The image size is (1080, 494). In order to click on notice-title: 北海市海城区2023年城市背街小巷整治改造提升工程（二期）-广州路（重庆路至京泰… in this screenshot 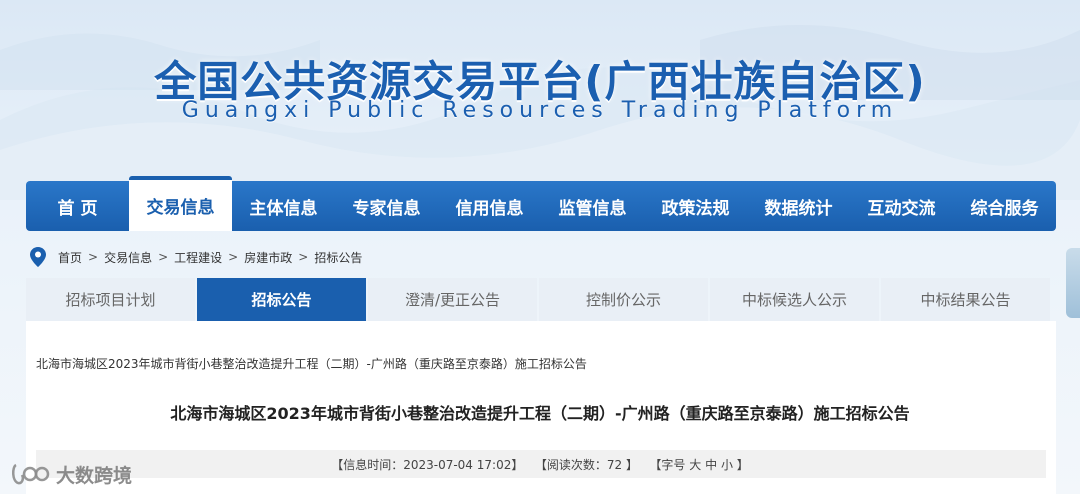, I will do `click(540, 413)`.